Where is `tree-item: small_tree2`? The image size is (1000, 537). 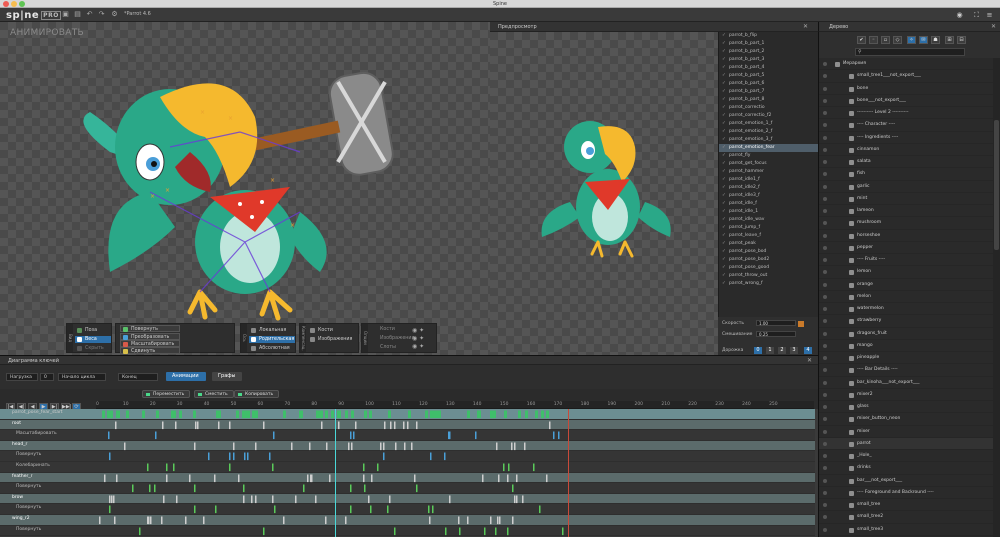 tree-item: small_tree2 is located at coordinates (906, 517).